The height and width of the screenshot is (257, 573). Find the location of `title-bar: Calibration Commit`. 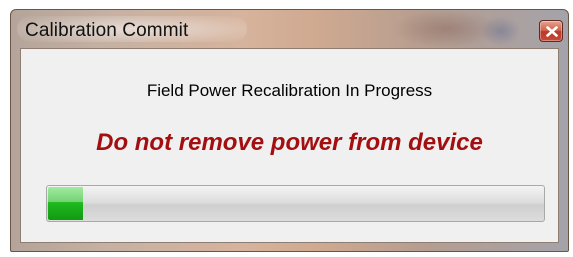

title-bar: Calibration Commit is located at coordinates (289, 29).